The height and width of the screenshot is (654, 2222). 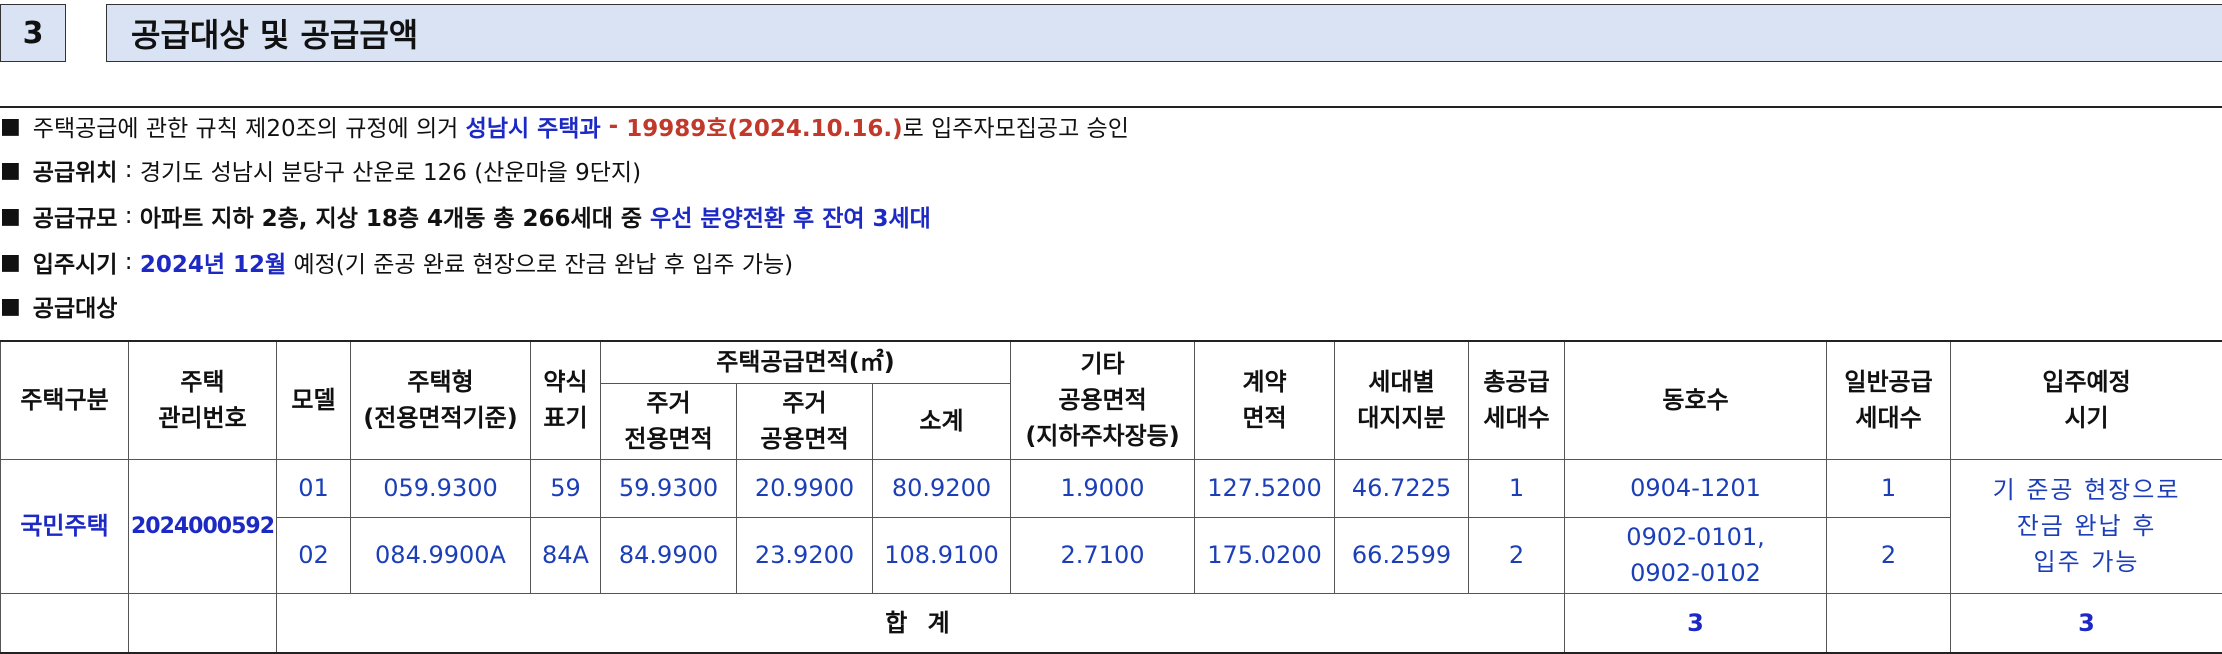 What do you see at coordinates (1265, 488) in the screenshot?
I see `cell-contract: 127.5200` at bounding box center [1265, 488].